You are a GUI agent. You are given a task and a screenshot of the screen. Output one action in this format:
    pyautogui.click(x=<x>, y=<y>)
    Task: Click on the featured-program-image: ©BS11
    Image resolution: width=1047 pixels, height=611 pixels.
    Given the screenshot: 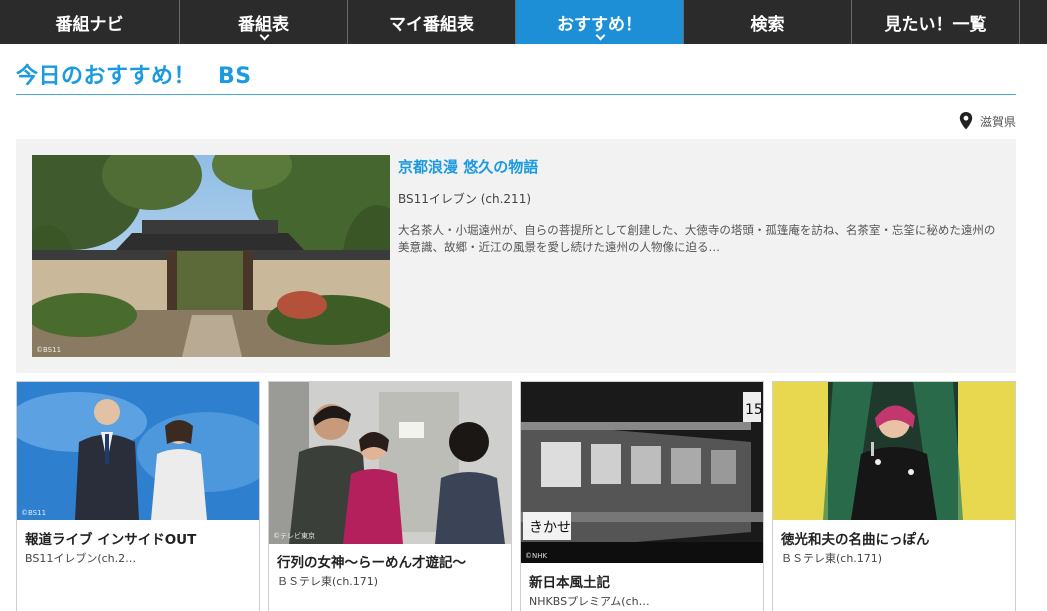 What is the action you would take?
    pyautogui.click(x=211, y=256)
    